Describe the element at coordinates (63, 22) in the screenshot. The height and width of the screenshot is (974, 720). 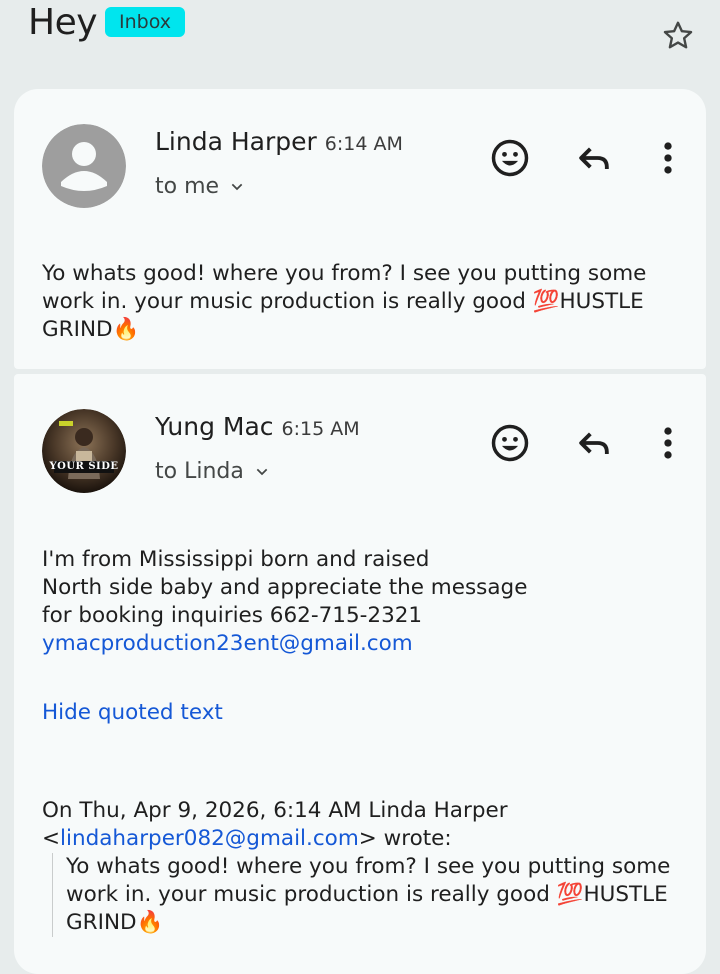
I see `email-subject: Hey` at that location.